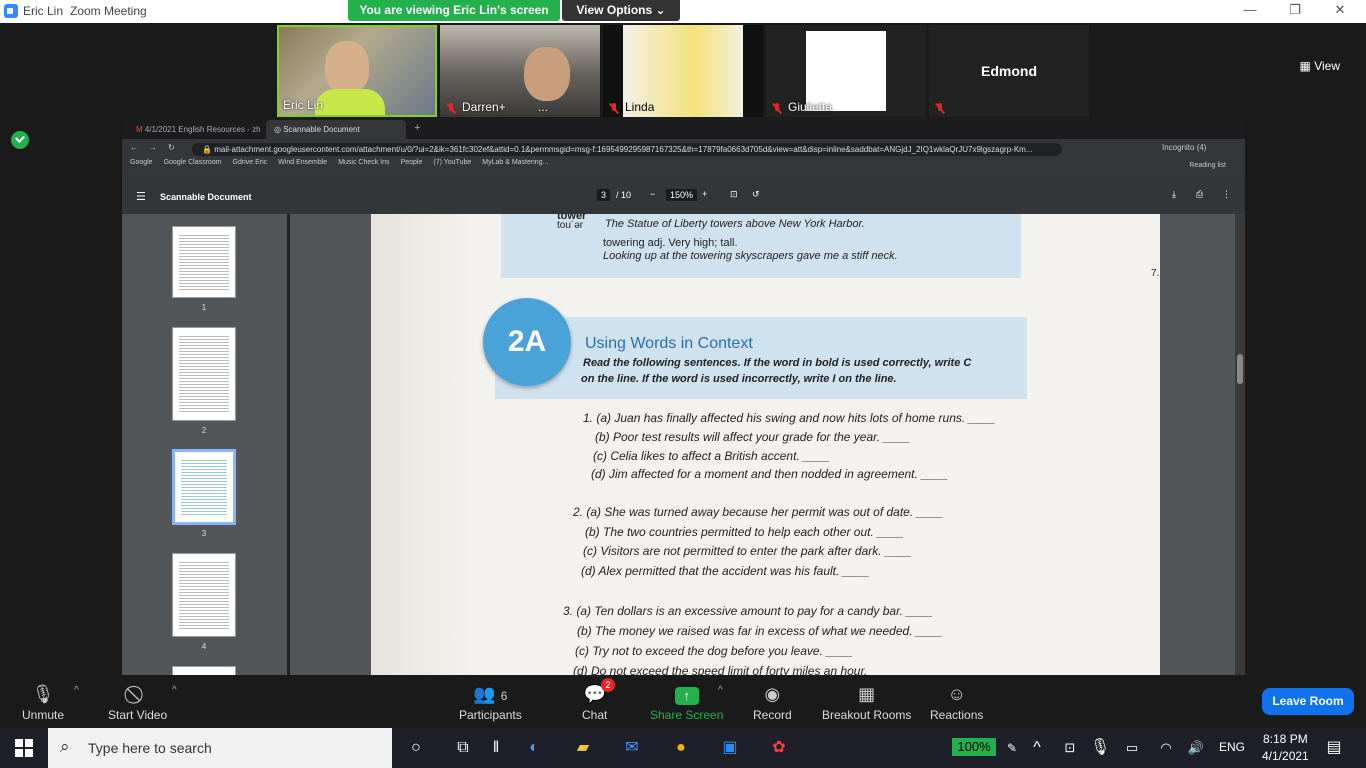 Image resolution: width=1366 pixels, height=768 pixels. What do you see at coordinates (1250, 11) in the screenshot?
I see `minimize-button: —` at bounding box center [1250, 11].